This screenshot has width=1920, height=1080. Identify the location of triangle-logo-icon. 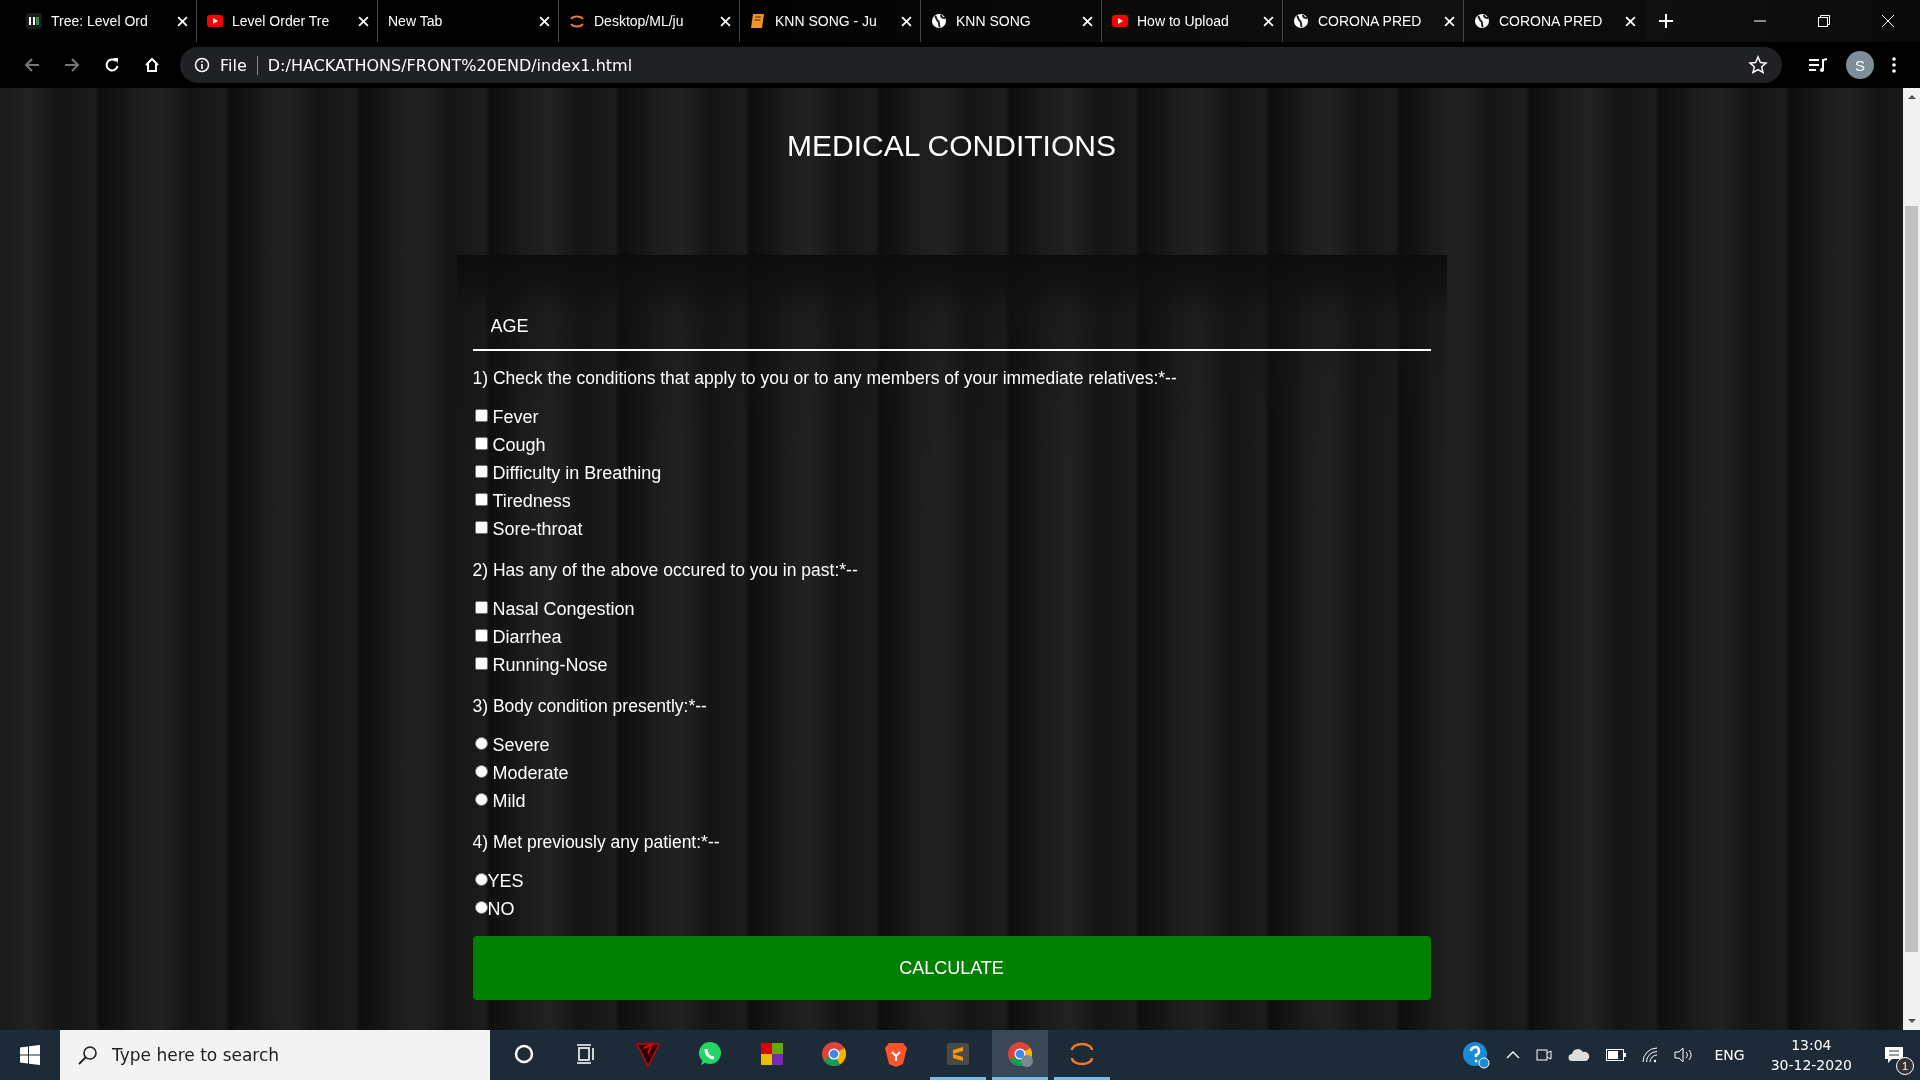
(648, 1053).